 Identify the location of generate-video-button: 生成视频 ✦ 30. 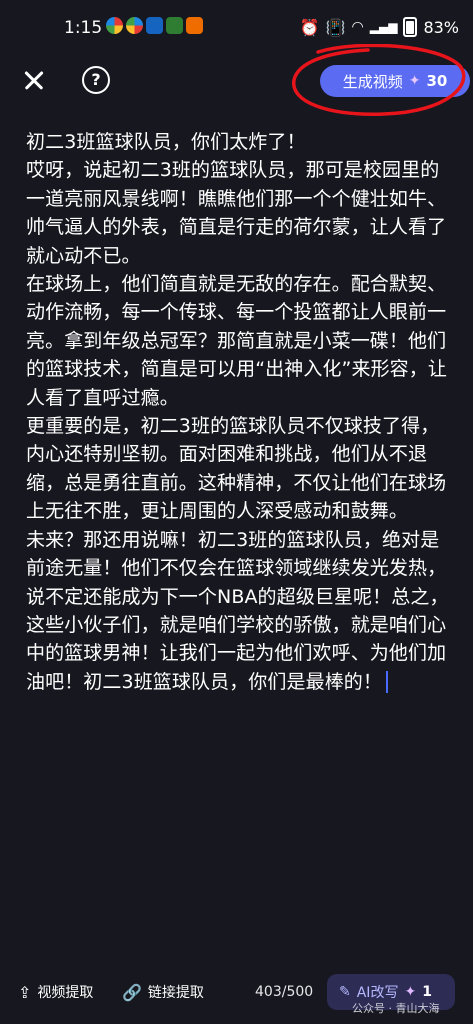
(395, 81).